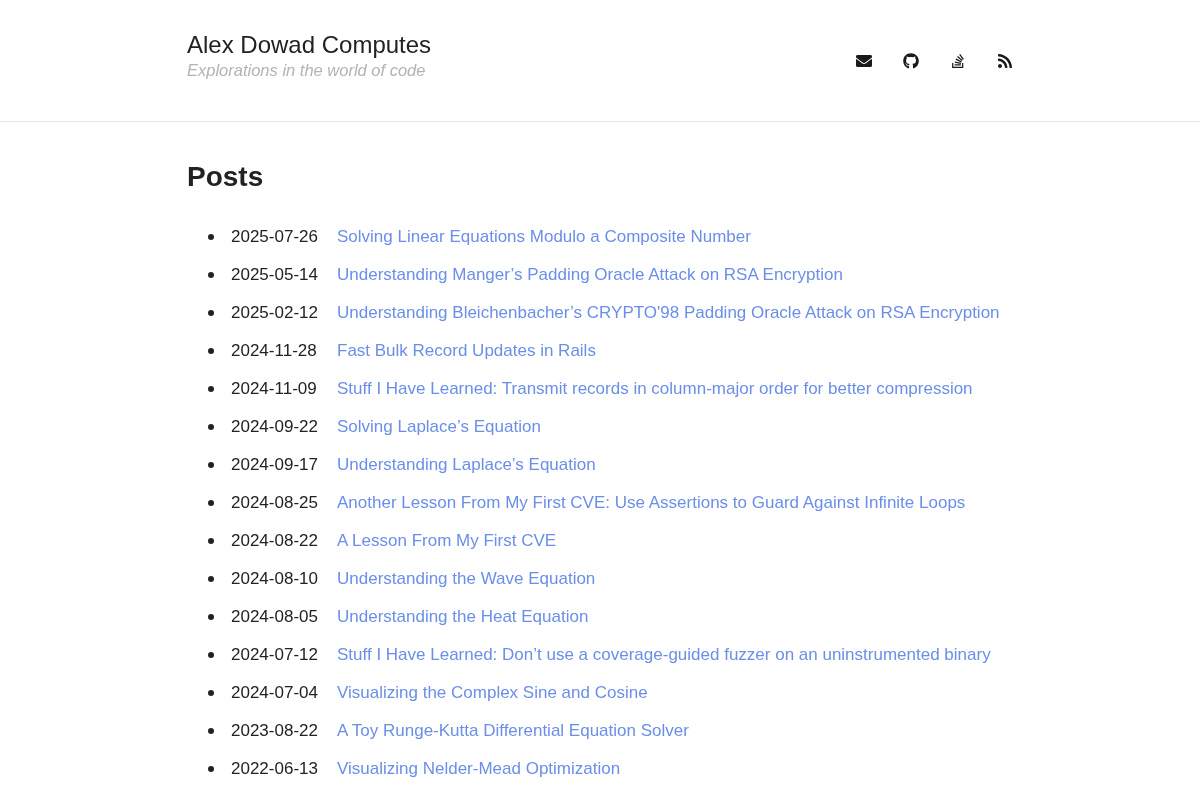 The height and width of the screenshot is (800, 1200). Describe the element at coordinates (668, 313) in the screenshot. I see `post-link: Understanding Bleichenbacher’s CRYPTO'98 Padding Oracle Attack on RSA Encryption` at that location.